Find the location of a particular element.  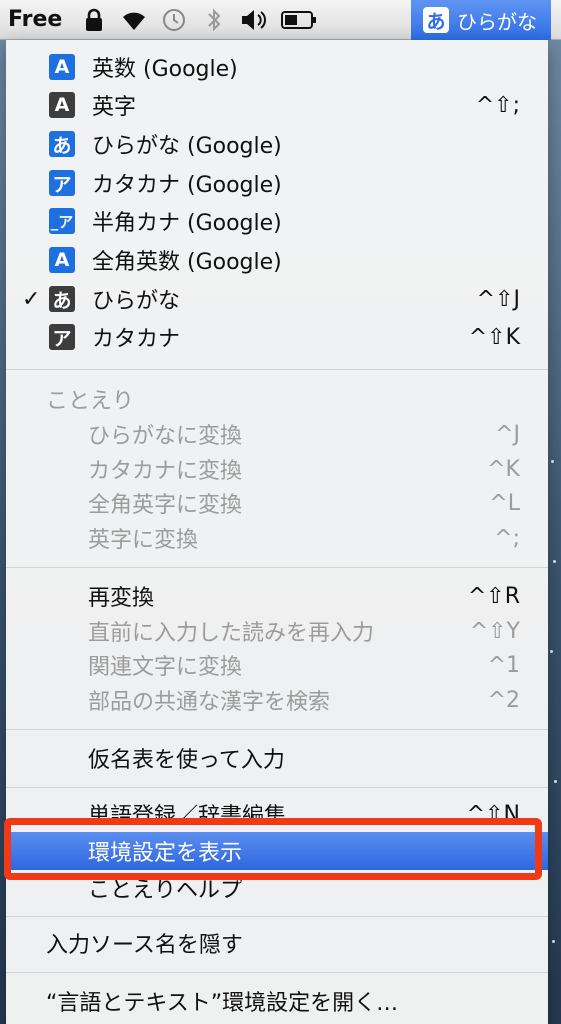

volume-icon is located at coordinates (254, 20).